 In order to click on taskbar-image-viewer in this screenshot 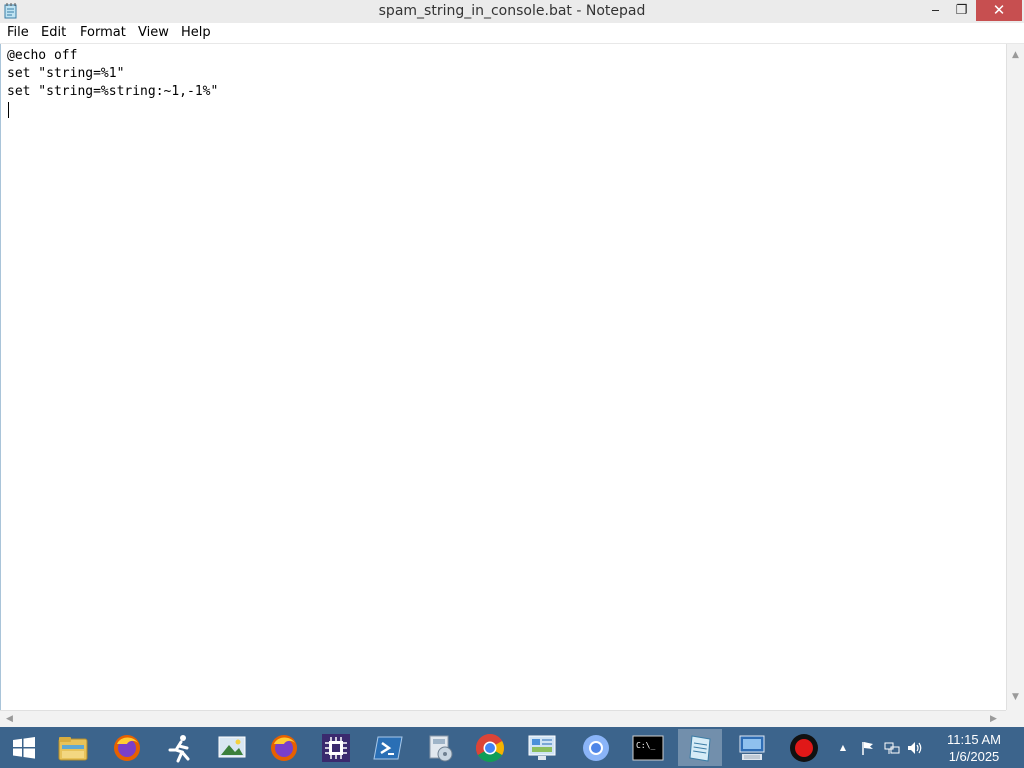, I will do `click(232, 747)`.